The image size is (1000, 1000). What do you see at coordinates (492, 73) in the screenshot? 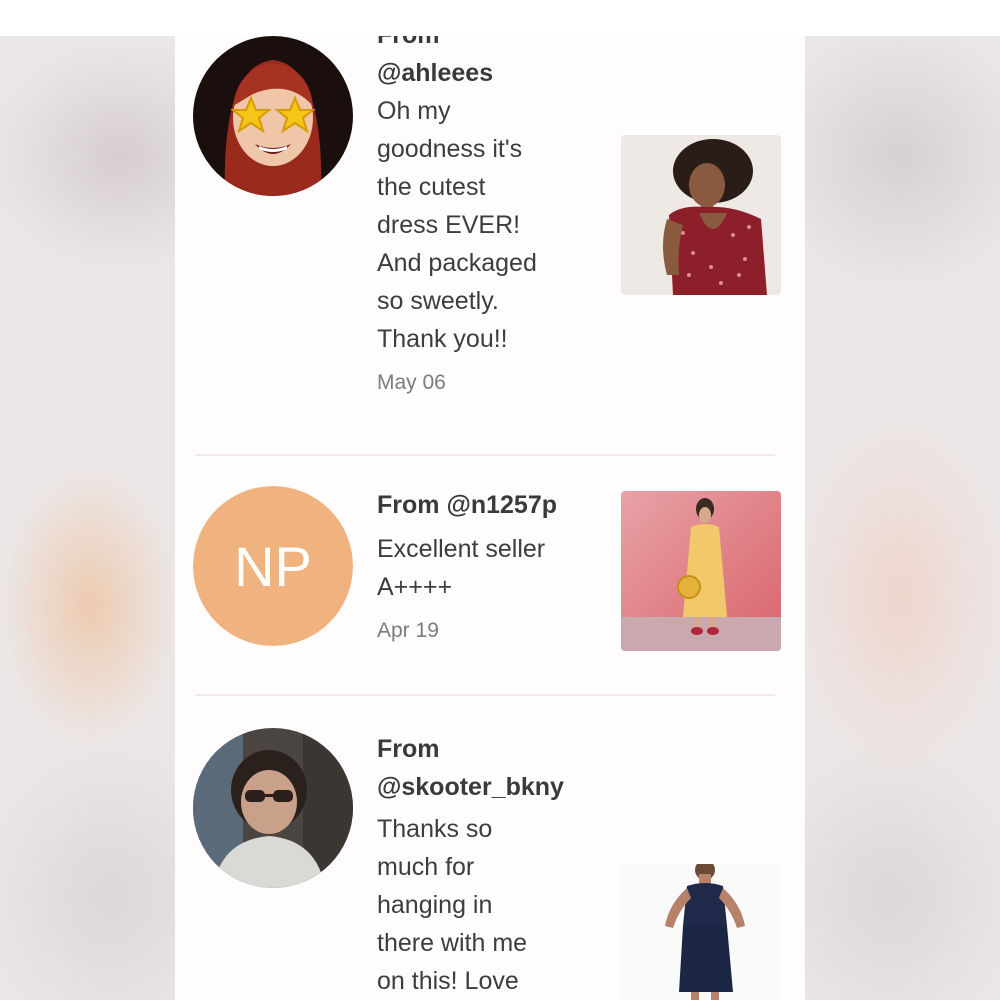
I see `reviewer-handle: @ahleees` at bounding box center [492, 73].